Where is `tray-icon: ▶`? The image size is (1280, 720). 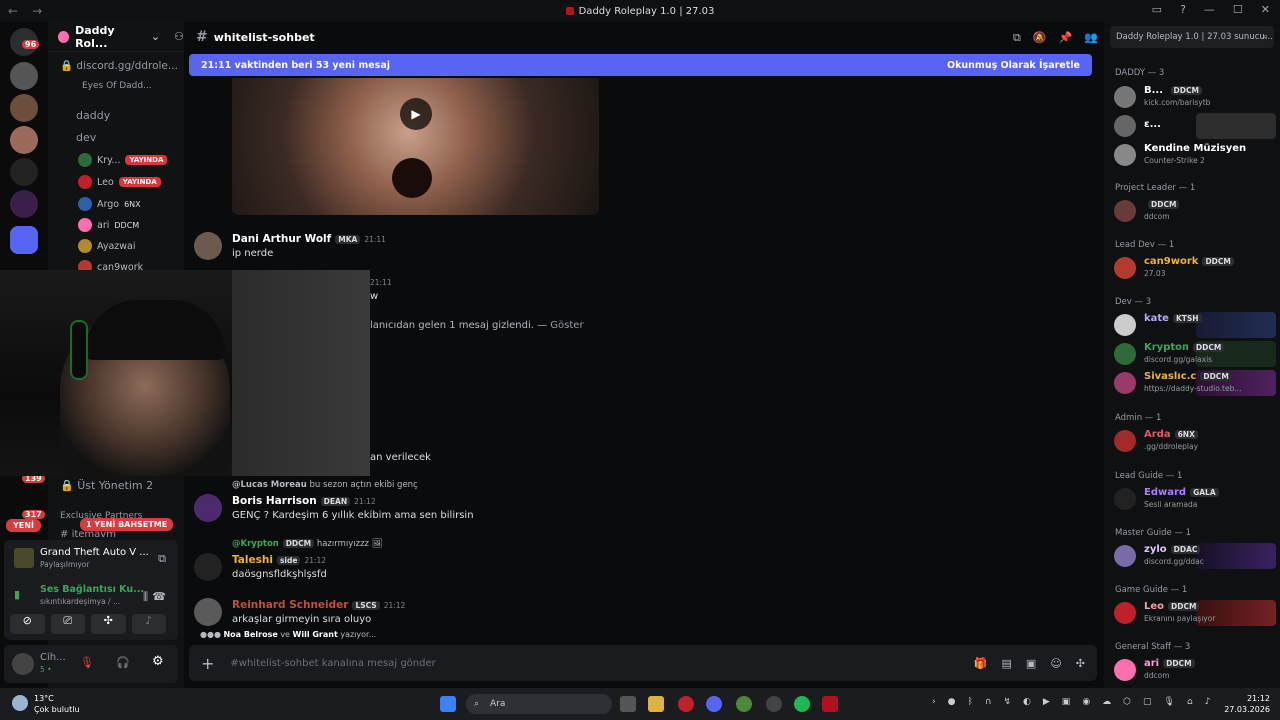
tray-icon: ▶ is located at coordinates (1046, 702).